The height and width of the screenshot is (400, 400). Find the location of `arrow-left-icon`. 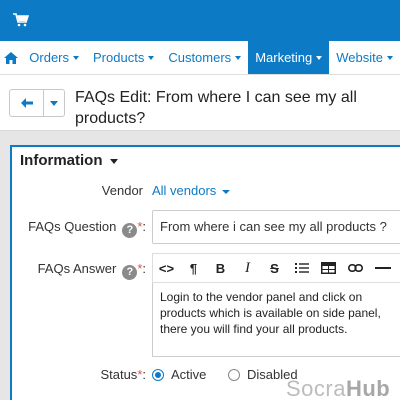

arrow-left-icon is located at coordinates (26, 103).